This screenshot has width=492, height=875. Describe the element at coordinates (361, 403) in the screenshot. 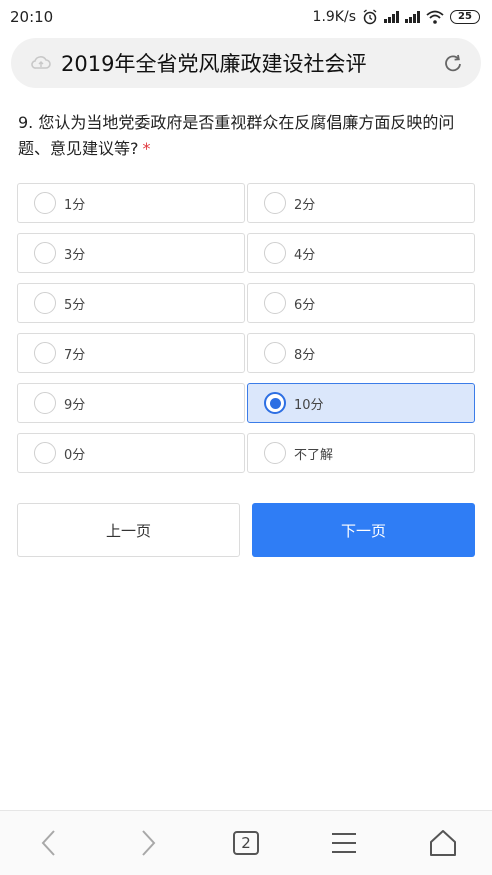

I see `option-item: 10分` at that location.